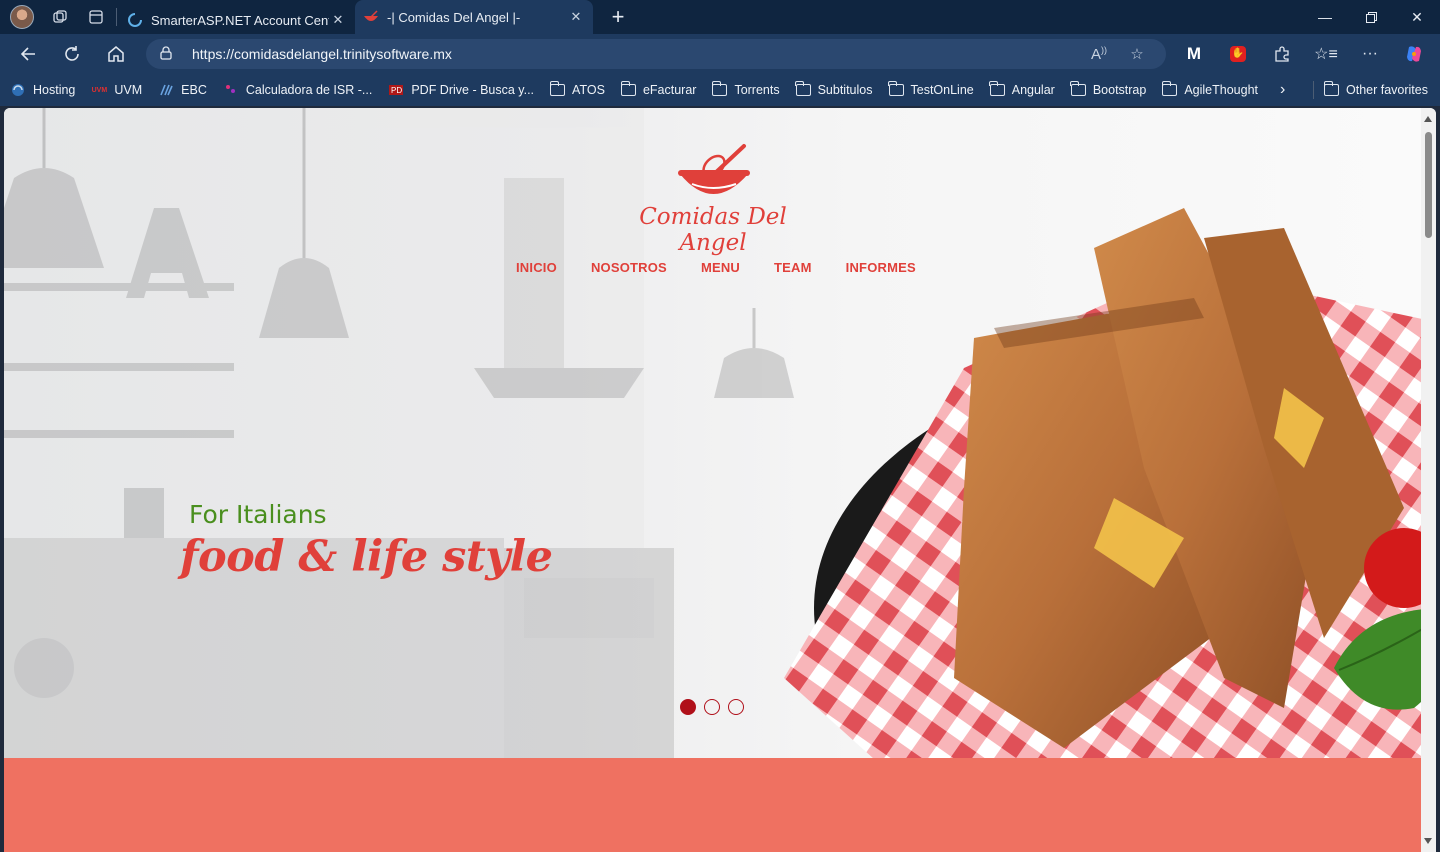 The image size is (1440, 852). I want to click on adblock-extension-icon: ✋, so click(1238, 54).